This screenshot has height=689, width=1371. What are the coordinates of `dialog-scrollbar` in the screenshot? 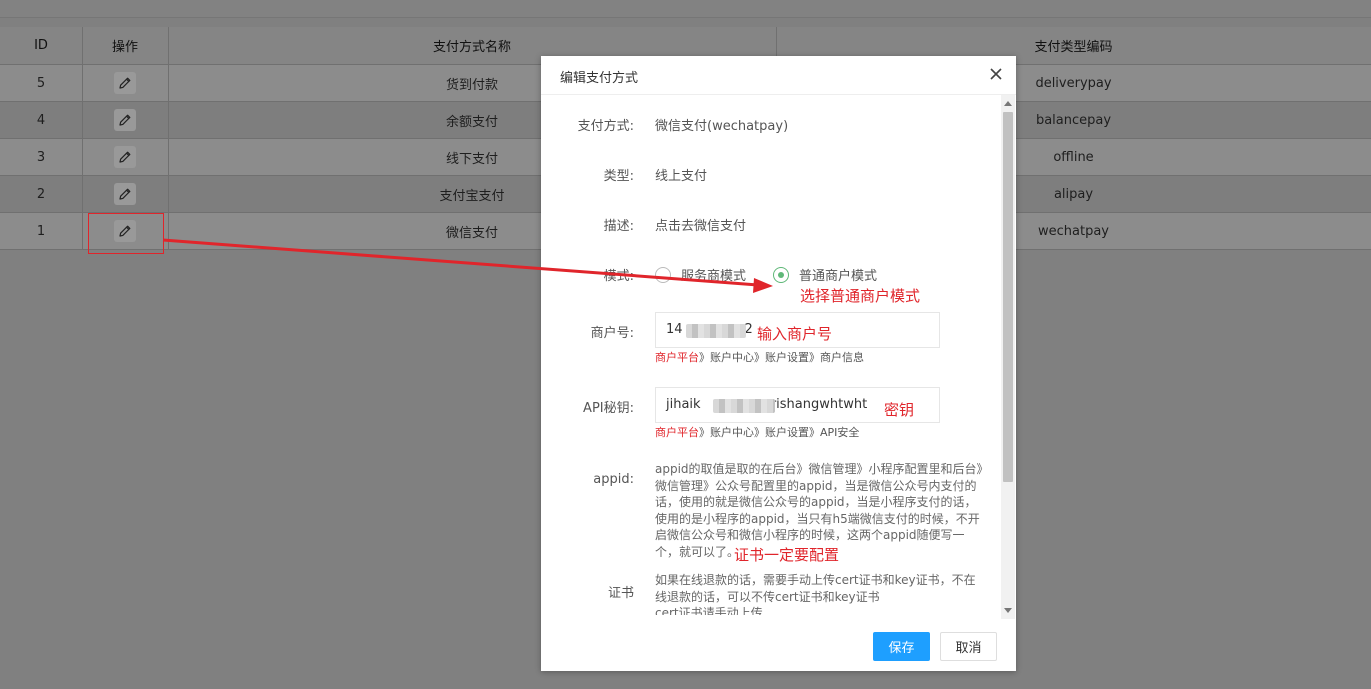 It's located at (1008, 357).